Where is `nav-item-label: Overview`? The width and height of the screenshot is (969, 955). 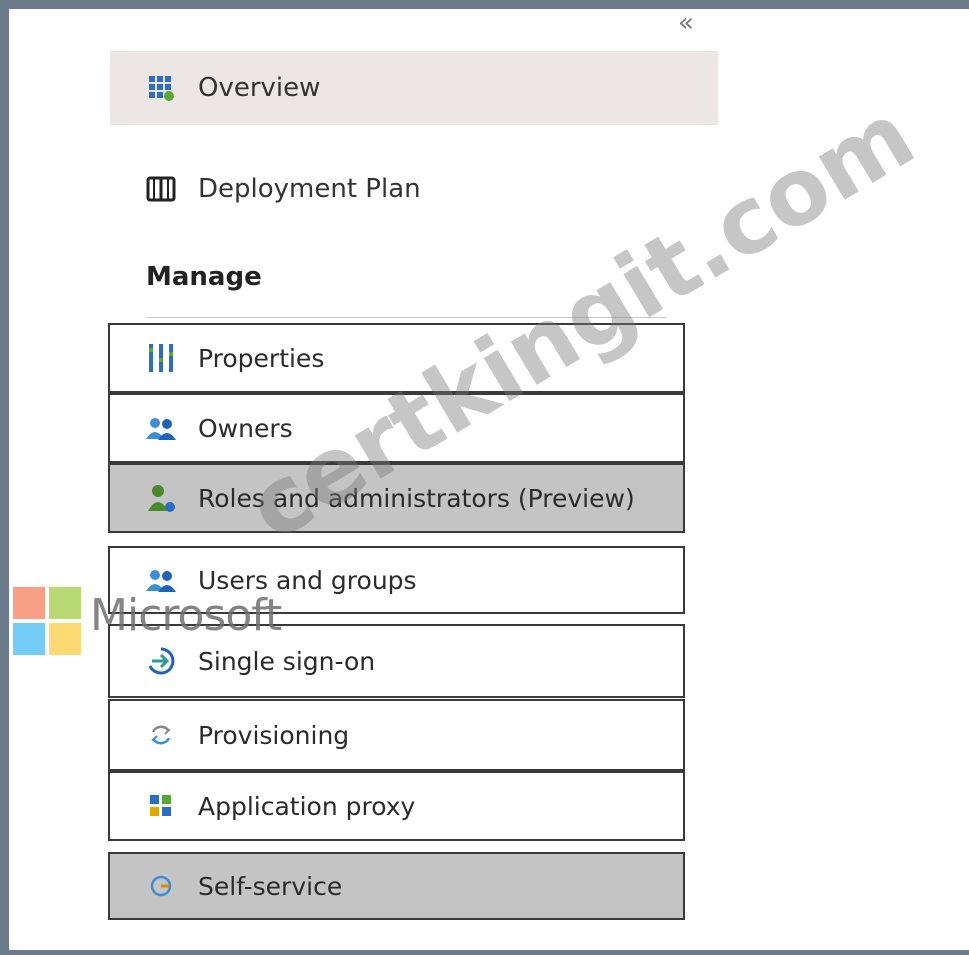 nav-item-label: Overview is located at coordinates (259, 88).